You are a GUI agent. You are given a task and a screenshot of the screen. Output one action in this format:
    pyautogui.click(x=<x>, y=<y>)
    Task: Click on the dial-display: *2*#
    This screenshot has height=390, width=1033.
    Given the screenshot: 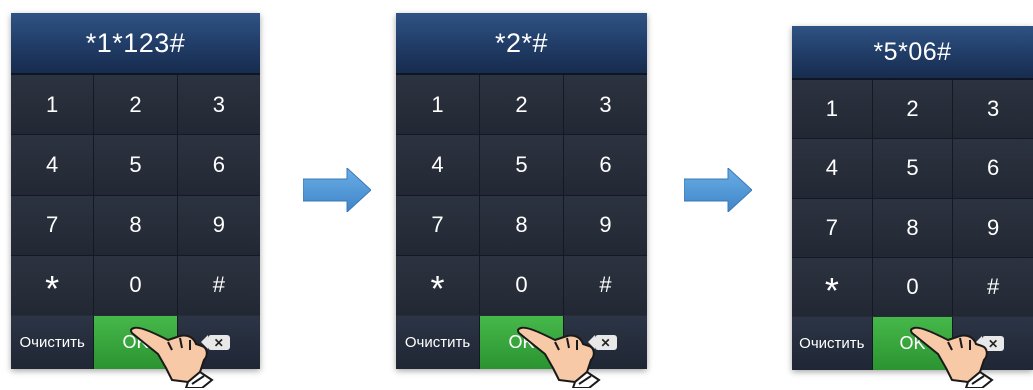 What is the action you would take?
    pyautogui.click(x=521, y=44)
    